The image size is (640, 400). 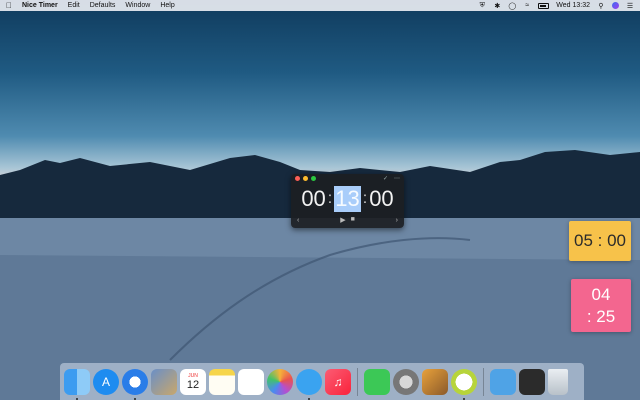 I want to click on checkmark-icon: ✓, so click(x=385, y=178).